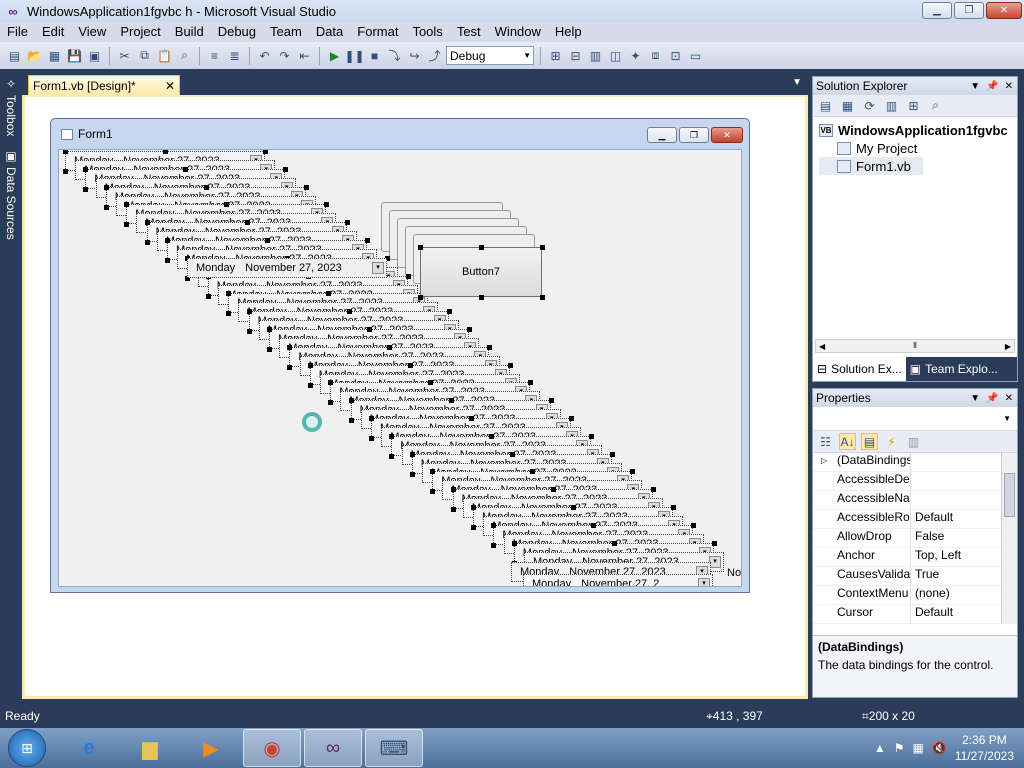  I want to click on date-time-picker: Monday November 27, 2 ▾, so click(618, 580).